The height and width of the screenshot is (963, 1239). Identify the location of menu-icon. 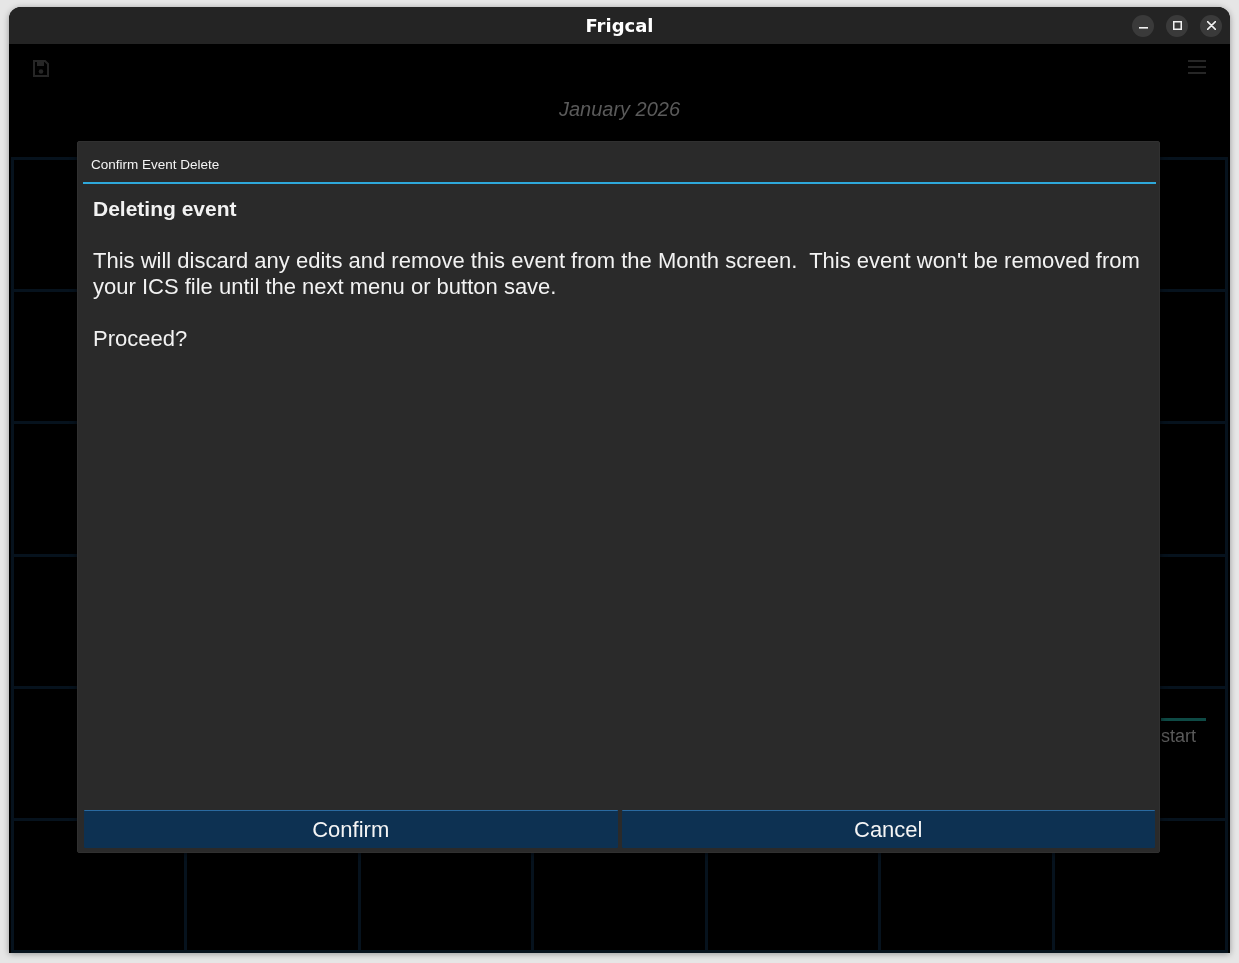
(1197, 67).